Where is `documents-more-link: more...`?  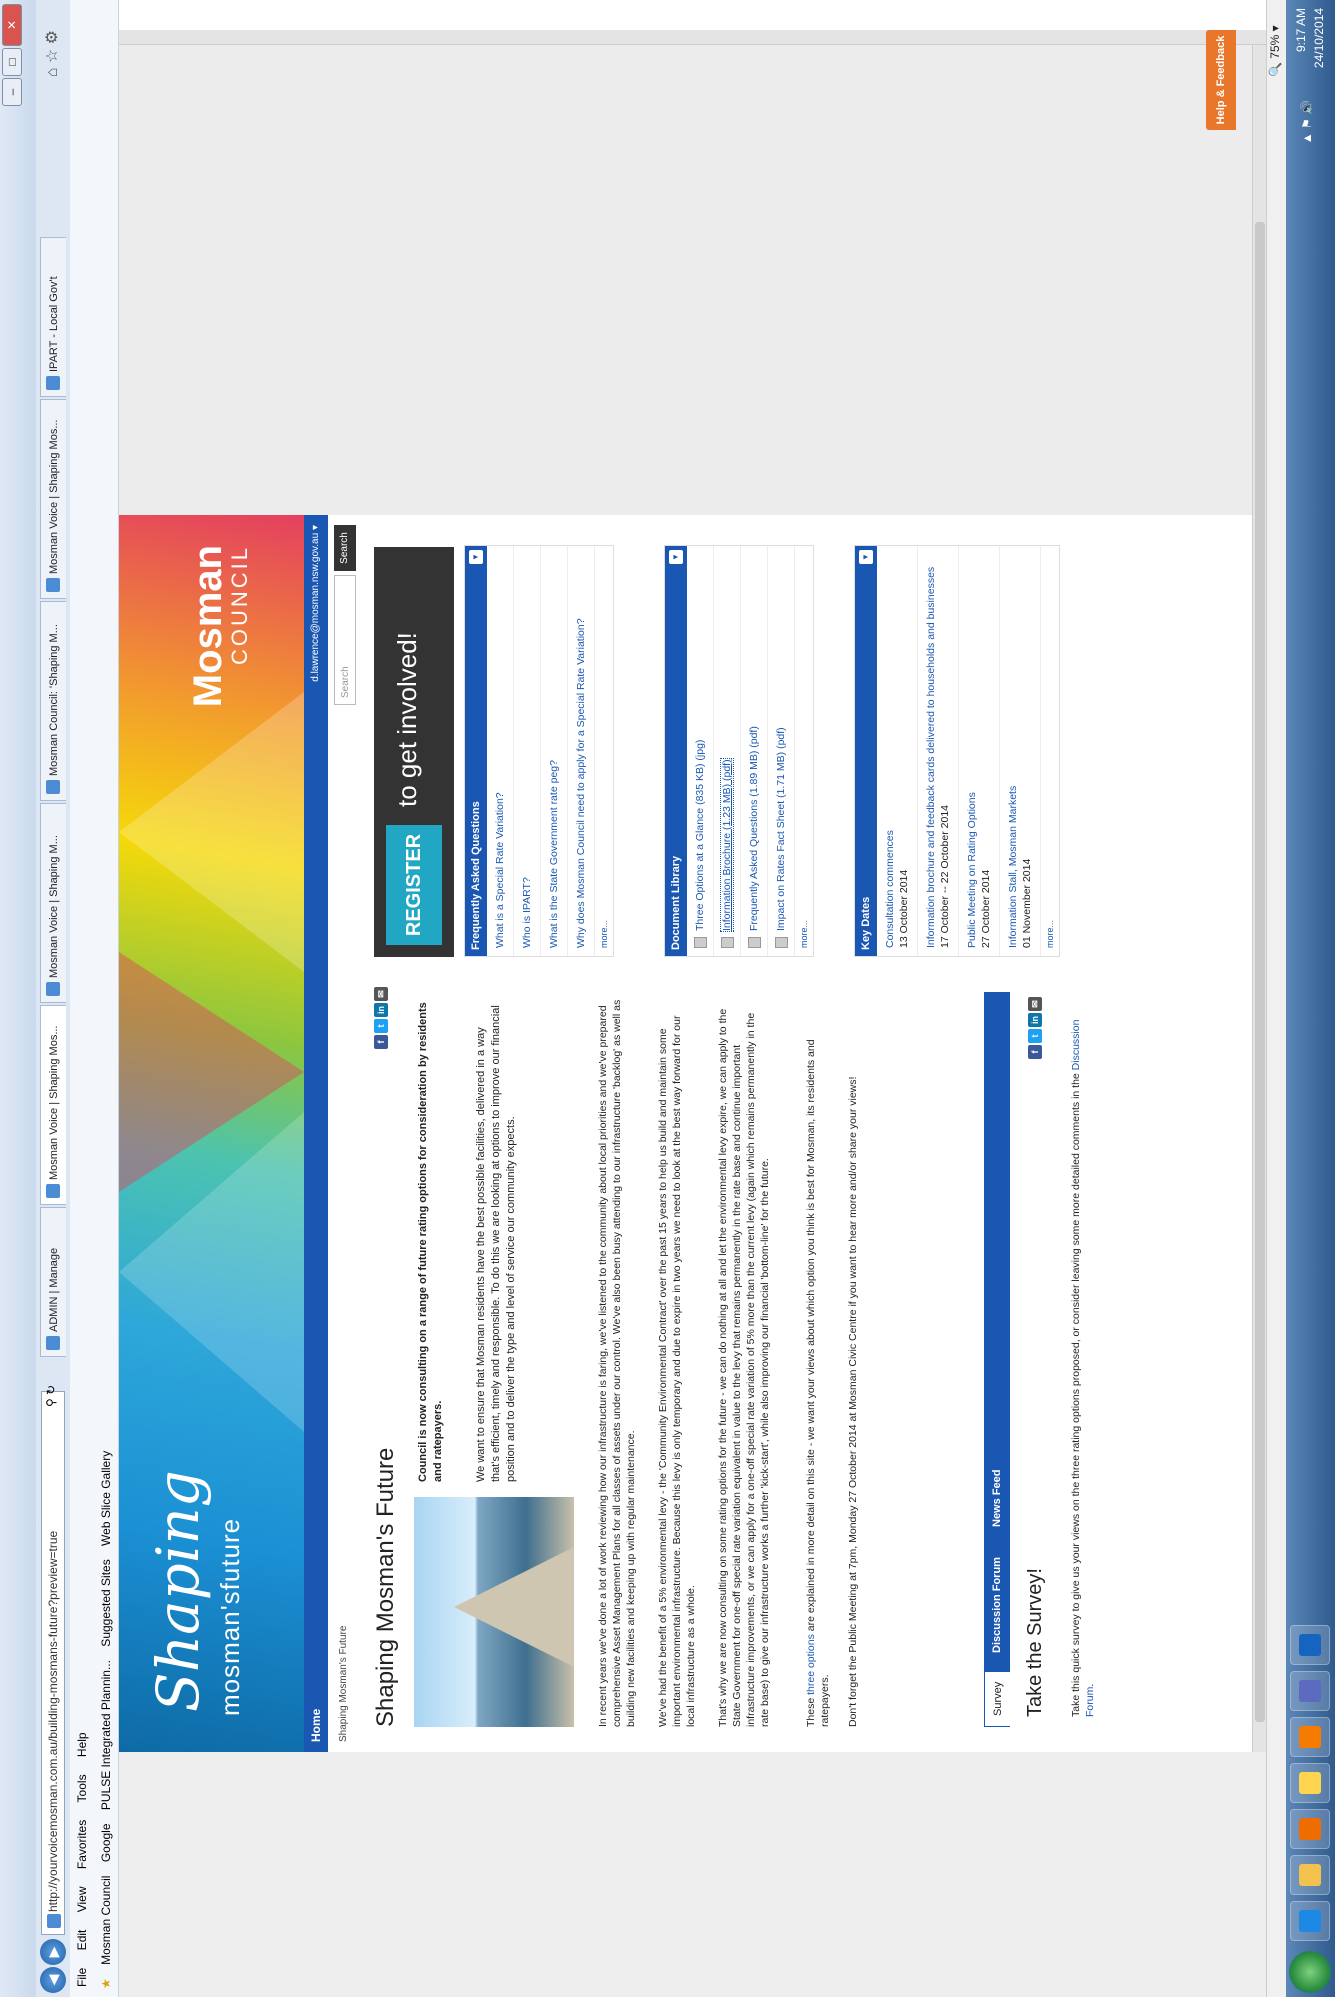 documents-more-link: more... is located at coordinates (804, 751).